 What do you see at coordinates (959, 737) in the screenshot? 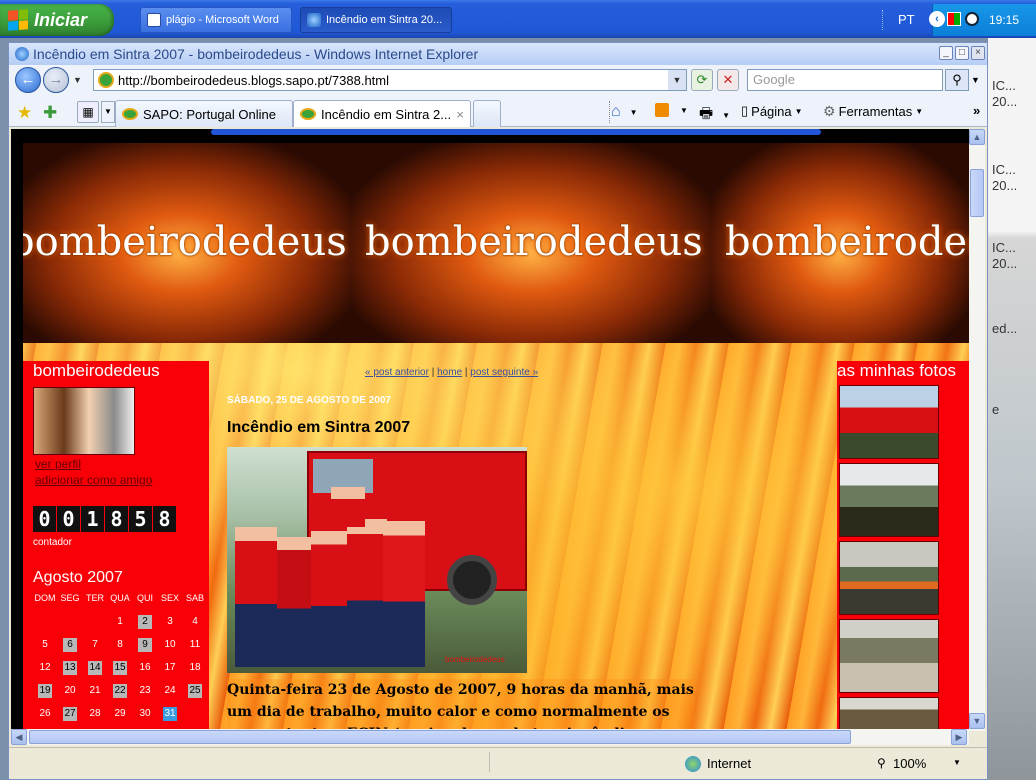
I see `scroll-right-icon: ▶` at bounding box center [959, 737].